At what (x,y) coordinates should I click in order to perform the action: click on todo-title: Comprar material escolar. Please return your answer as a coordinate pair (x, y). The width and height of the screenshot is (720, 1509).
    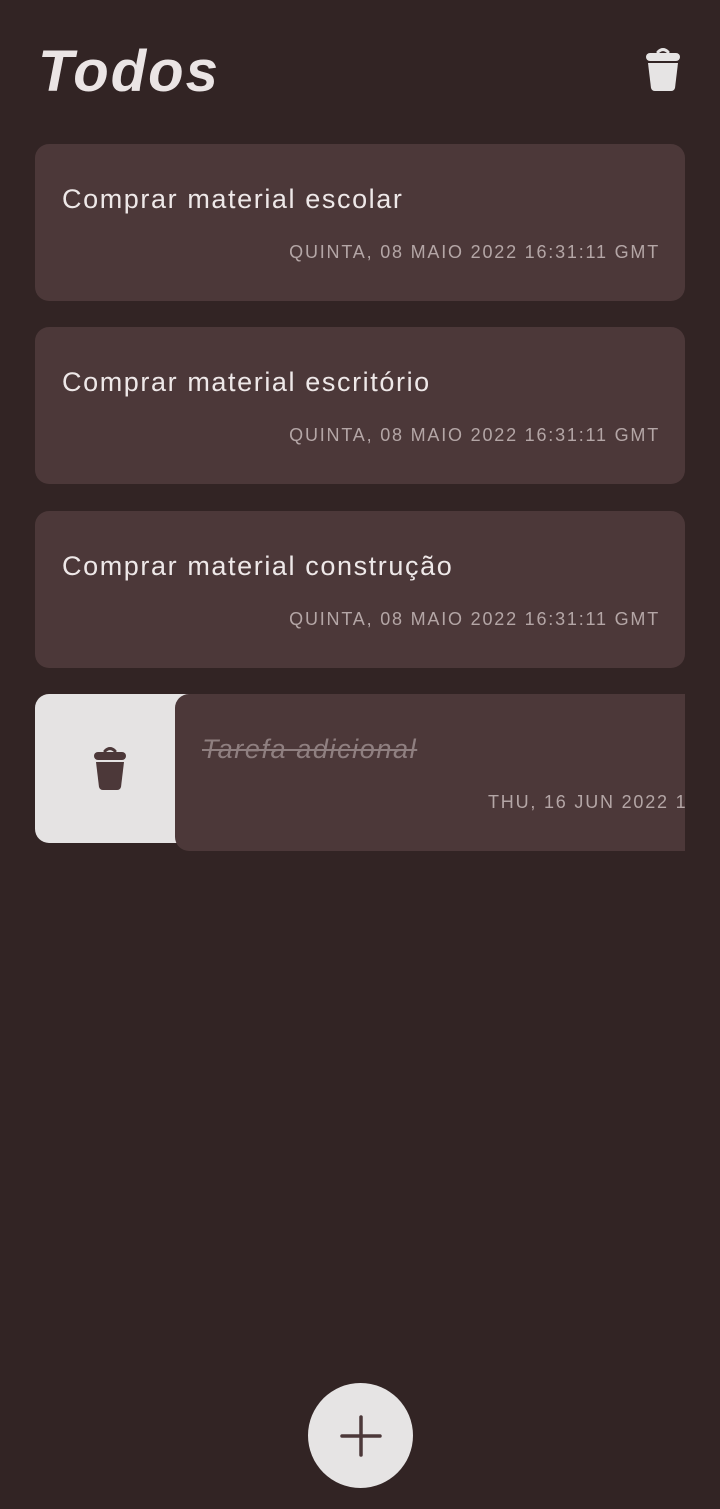
    Looking at the image, I should click on (233, 199).